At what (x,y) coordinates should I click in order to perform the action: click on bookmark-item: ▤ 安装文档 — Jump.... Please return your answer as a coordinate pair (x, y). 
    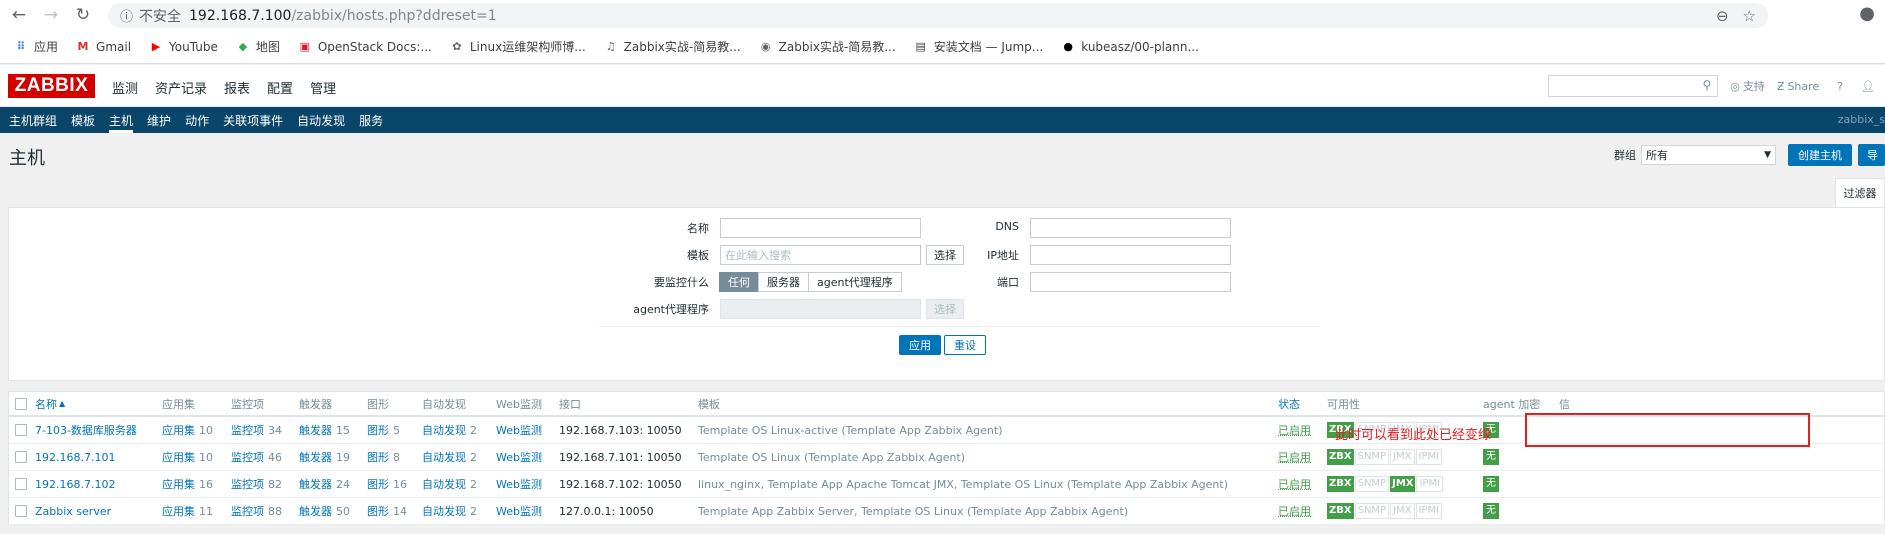
    Looking at the image, I should click on (979, 46).